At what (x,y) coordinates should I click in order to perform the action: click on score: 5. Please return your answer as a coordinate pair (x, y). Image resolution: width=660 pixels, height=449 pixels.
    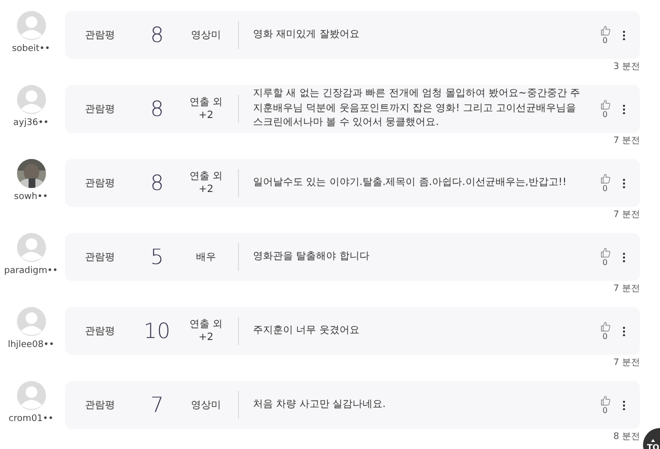
    Looking at the image, I should click on (157, 257).